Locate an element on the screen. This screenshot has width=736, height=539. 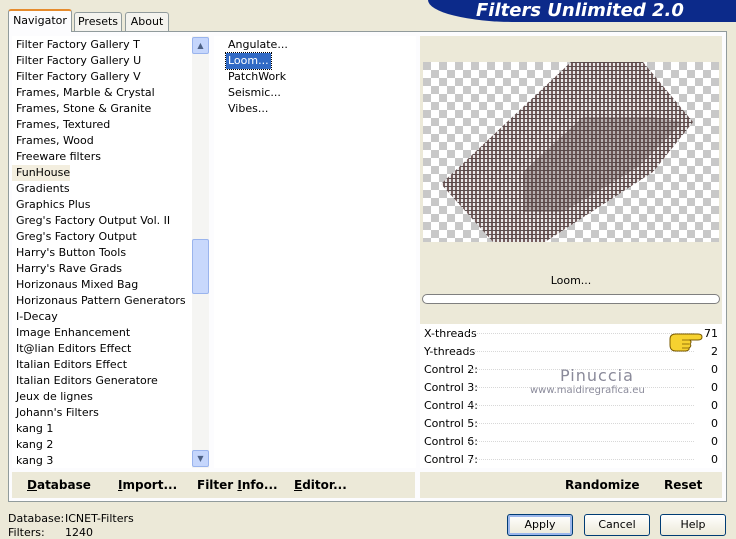
category-scrollbar: ▲ ▼ is located at coordinates (200, 252).